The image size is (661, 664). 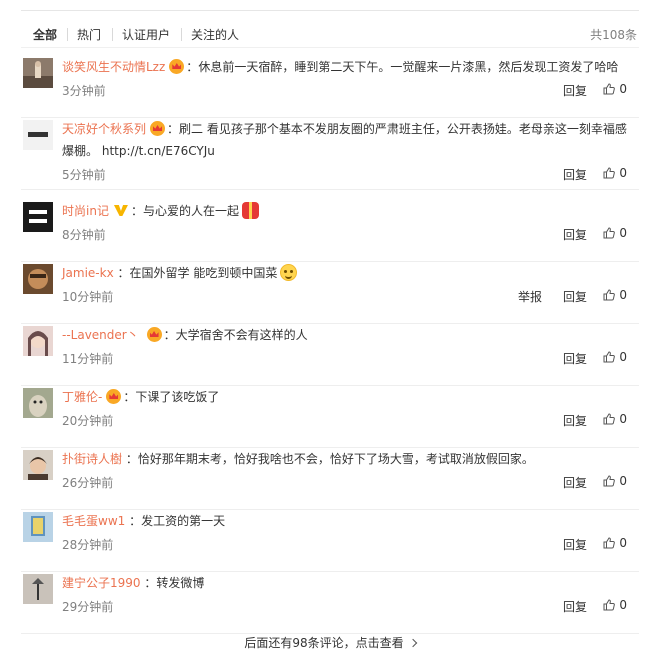 What do you see at coordinates (92, 459) in the screenshot?
I see `comment-username: 扑街诗人樹` at bounding box center [92, 459].